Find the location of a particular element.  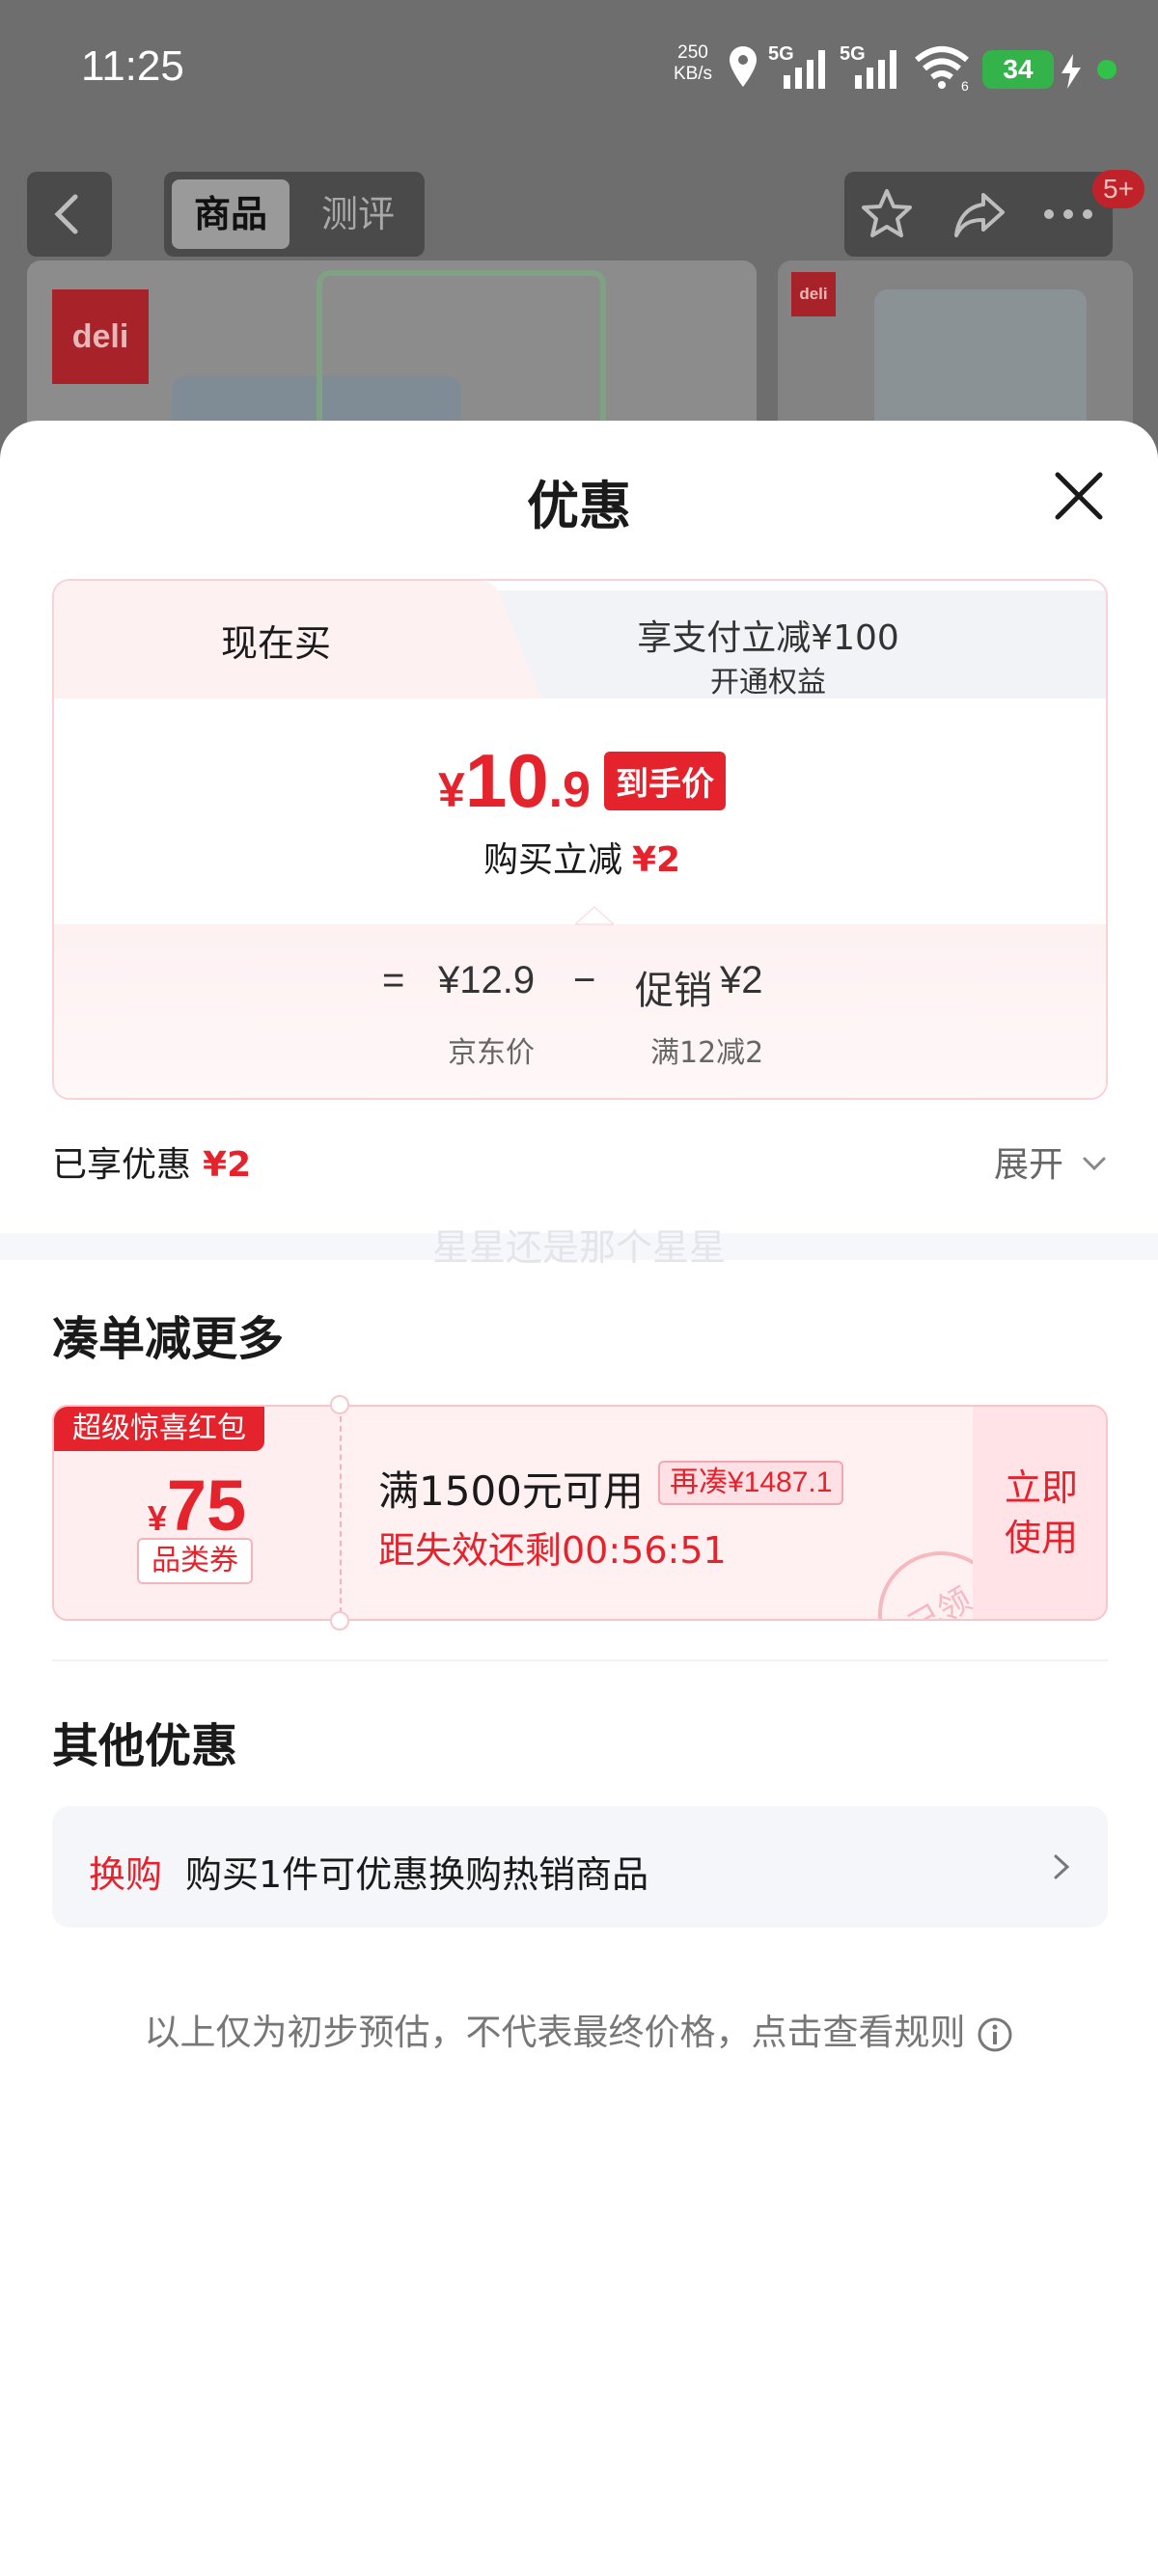

signal1-label: 5G is located at coordinates (781, 54).